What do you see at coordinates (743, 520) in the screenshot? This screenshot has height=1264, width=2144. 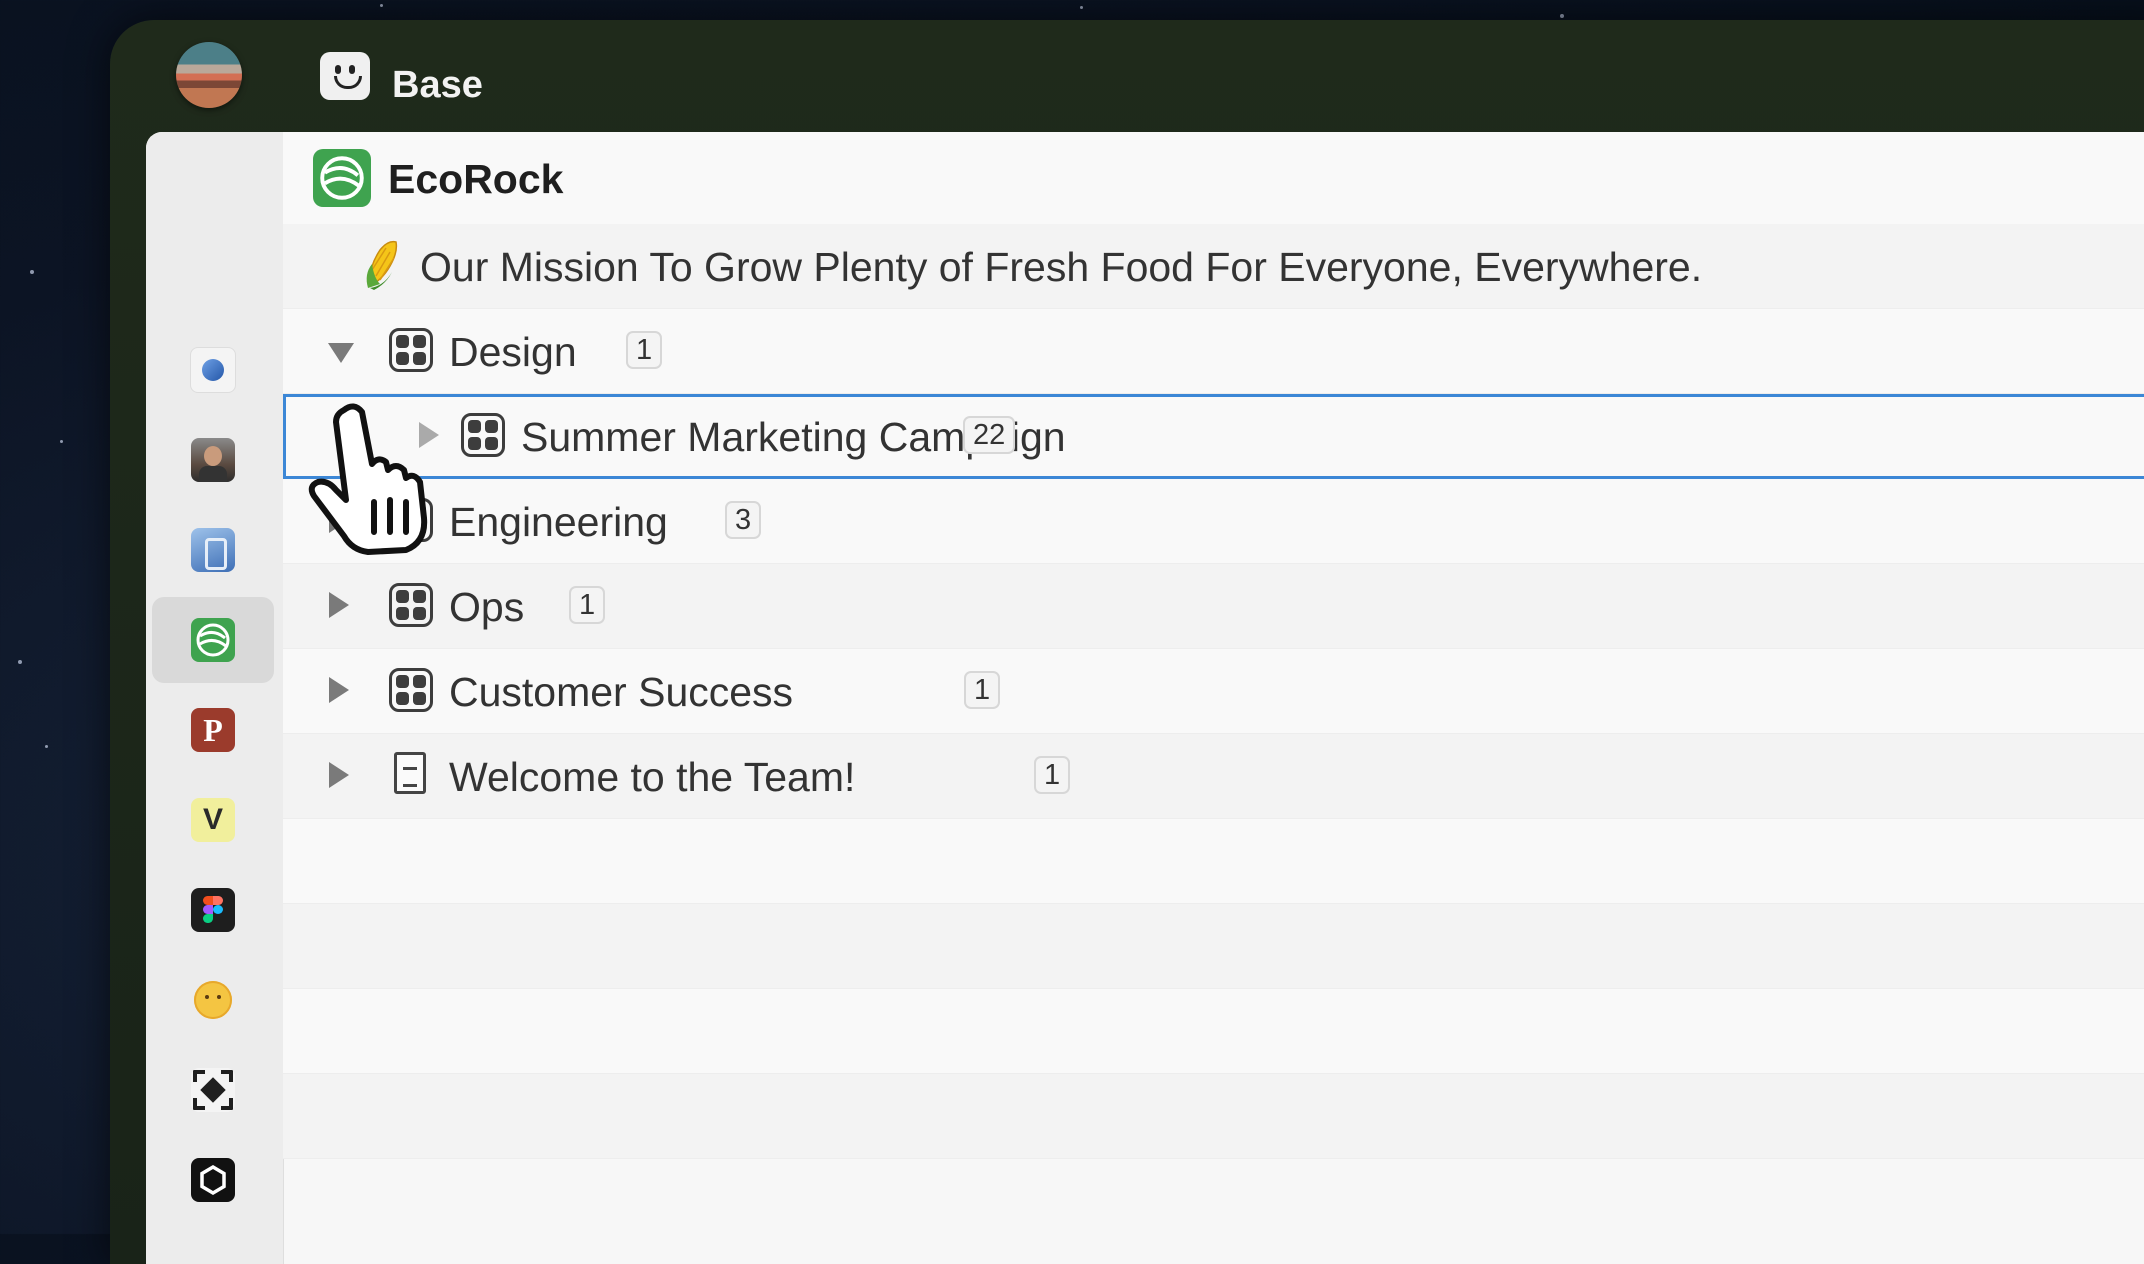 I see `count-badge: 3` at bounding box center [743, 520].